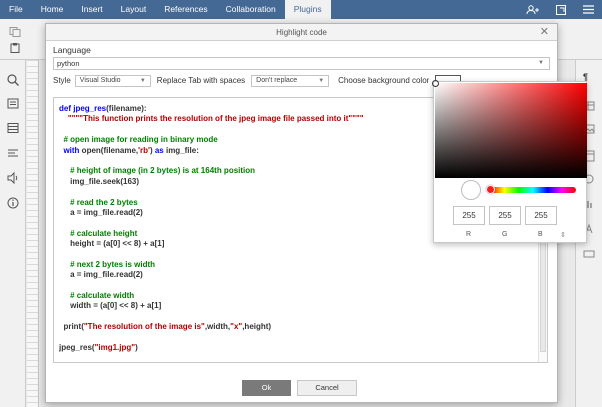  Describe the element at coordinates (98, 202) in the screenshot. I see `code-line: # read the 2 bytes` at that location.